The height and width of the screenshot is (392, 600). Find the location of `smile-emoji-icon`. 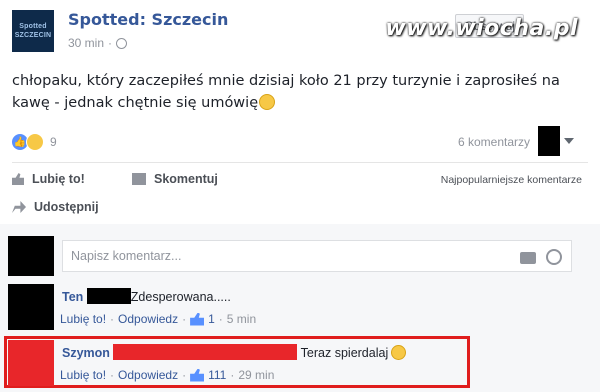

smile-emoji-icon is located at coordinates (399, 352).